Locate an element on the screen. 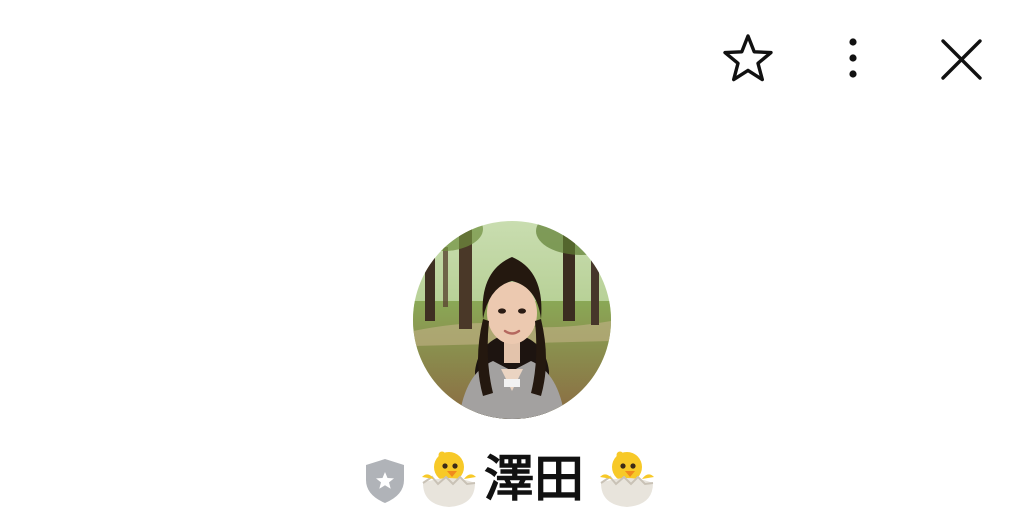  more-vertical-icon is located at coordinates (853, 58).